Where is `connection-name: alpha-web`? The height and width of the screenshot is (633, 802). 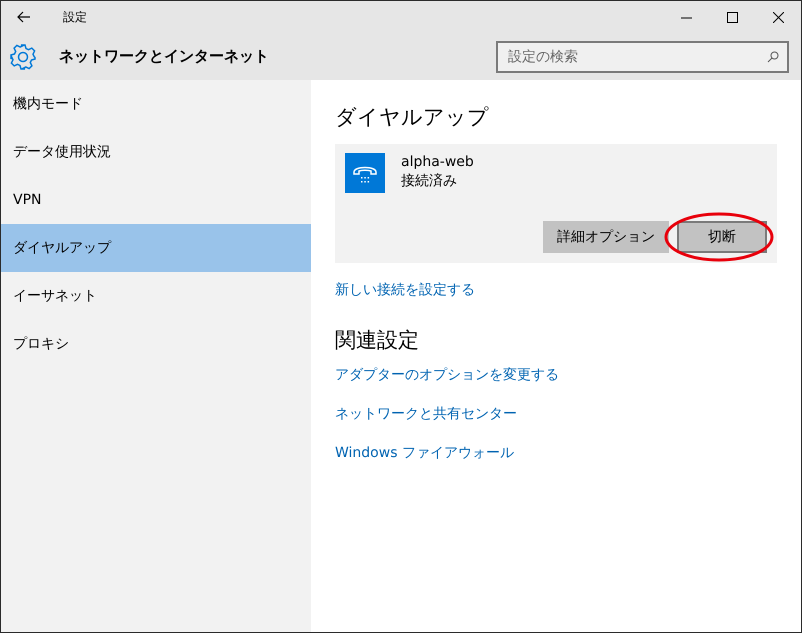 connection-name: alpha-web is located at coordinates (437, 162).